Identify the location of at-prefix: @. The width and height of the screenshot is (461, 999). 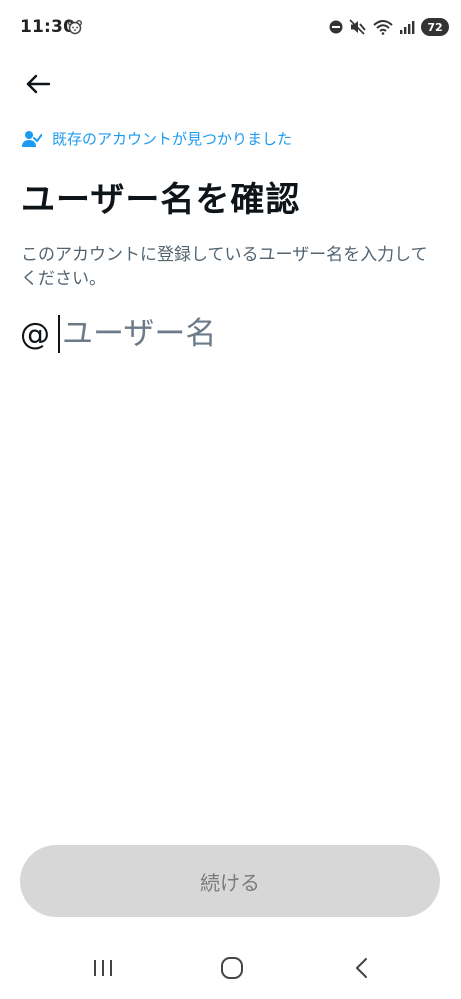
(35, 334).